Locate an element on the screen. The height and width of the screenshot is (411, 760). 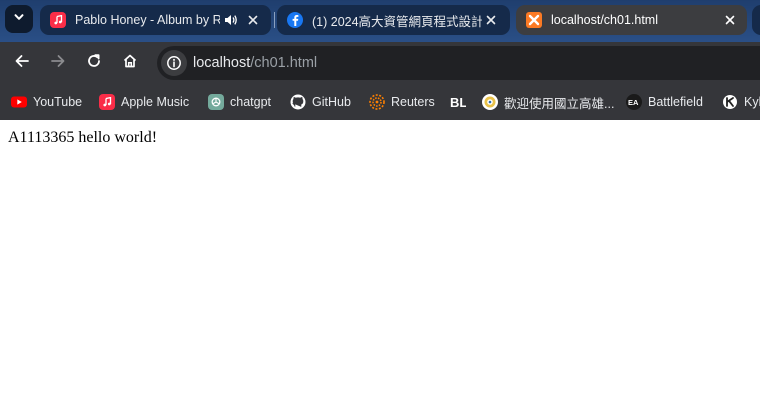
chevron-down-icon is located at coordinates (19, 19).